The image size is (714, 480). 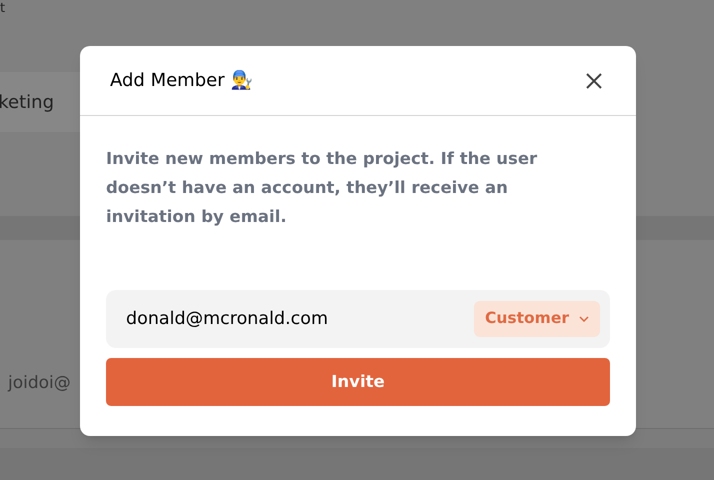 What do you see at coordinates (40, 102) in the screenshot?
I see `section-tab: keting` at bounding box center [40, 102].